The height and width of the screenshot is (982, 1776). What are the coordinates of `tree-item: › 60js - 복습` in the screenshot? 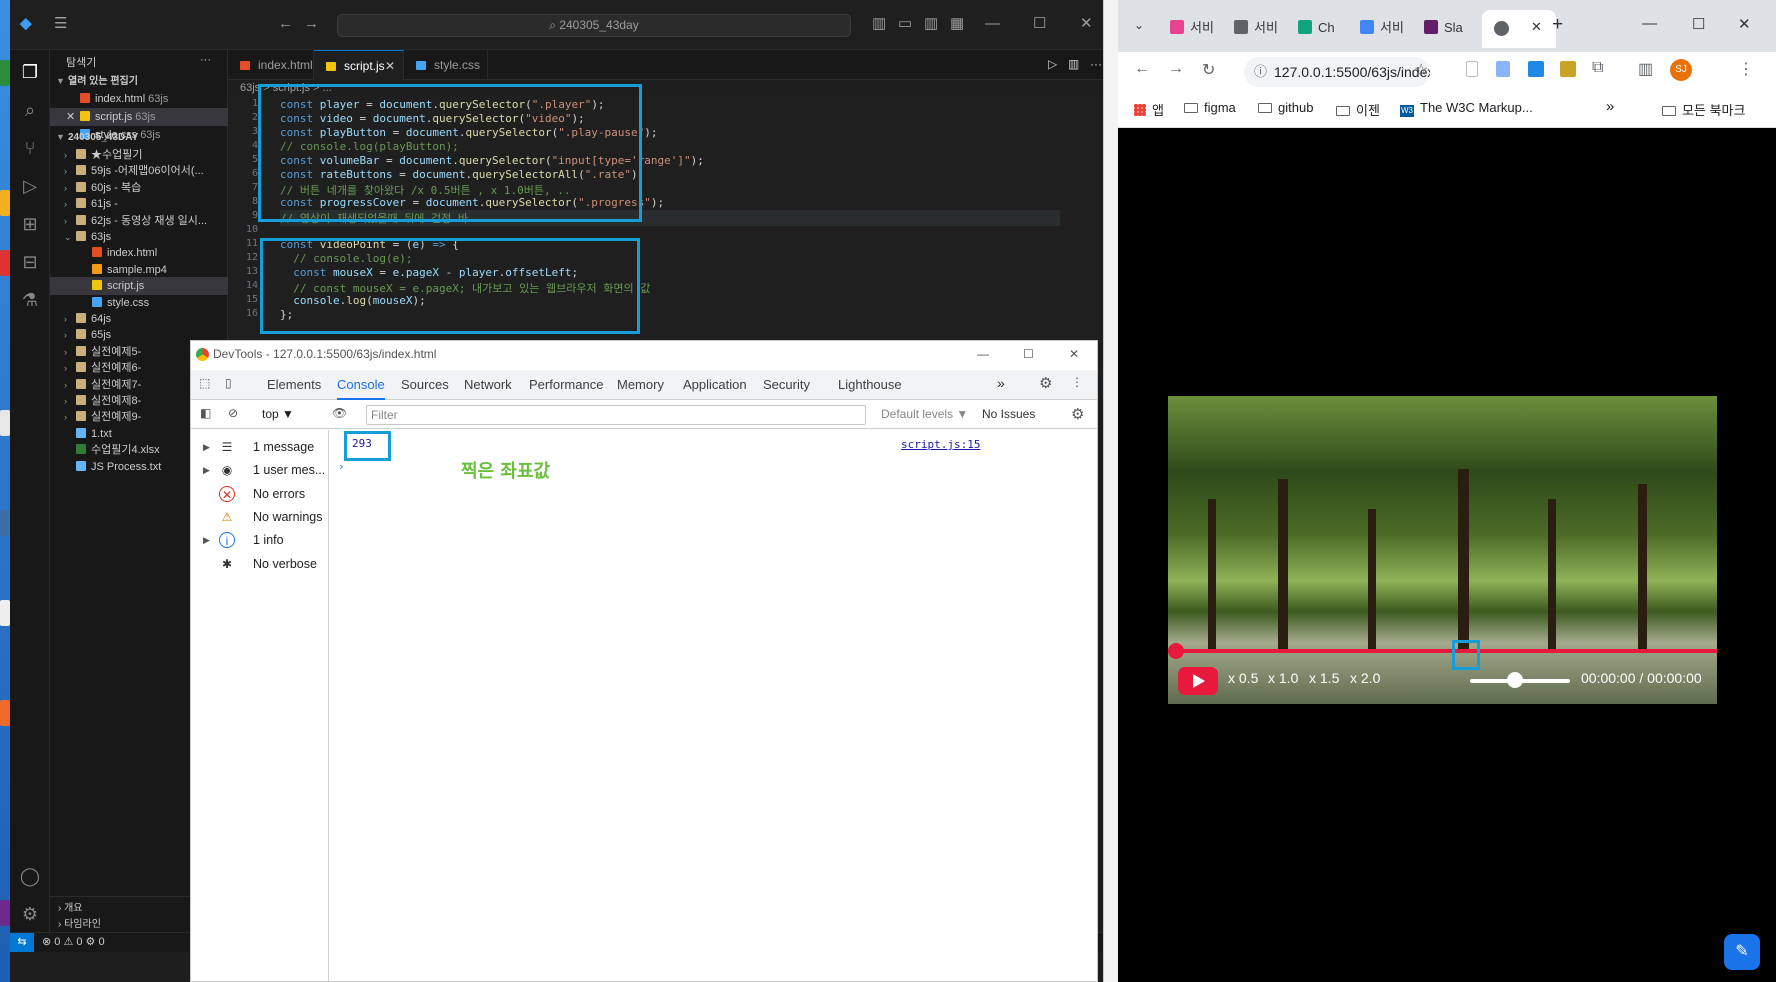 It's located at (139, 188).